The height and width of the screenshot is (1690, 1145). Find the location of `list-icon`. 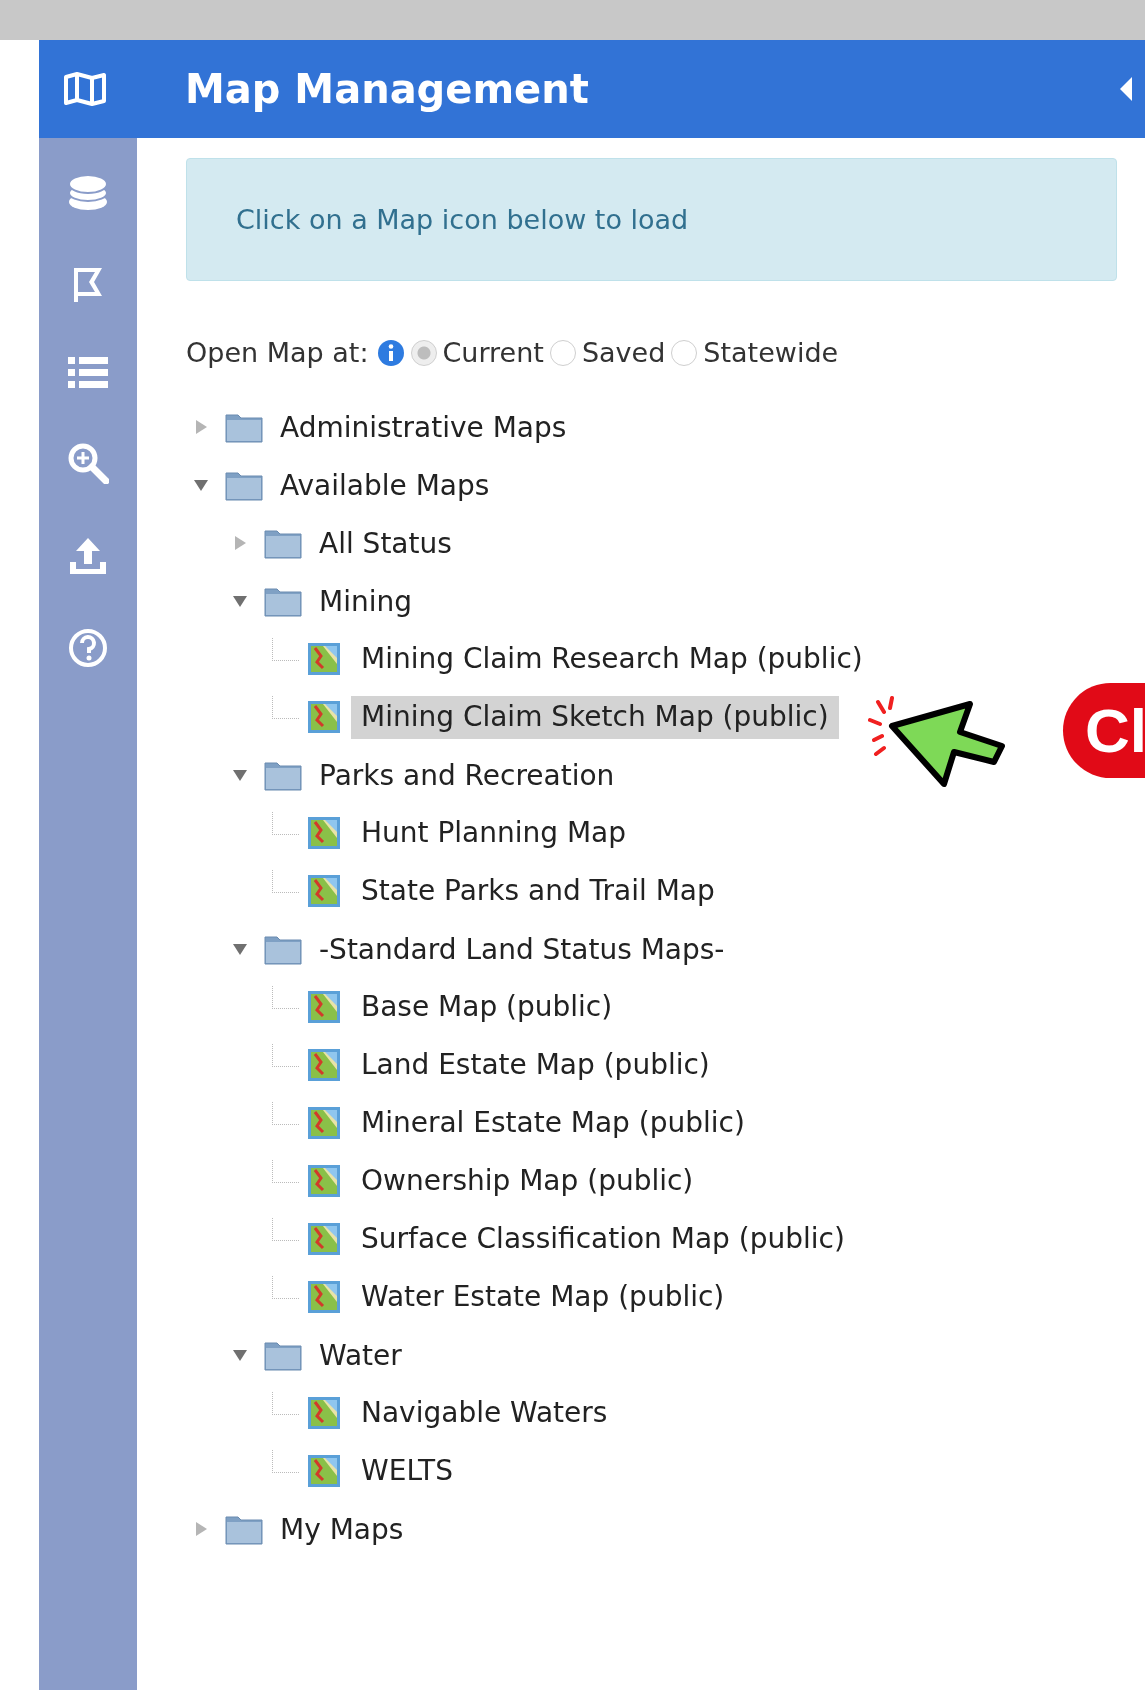

list-icon is located at coordinates (88, 373).